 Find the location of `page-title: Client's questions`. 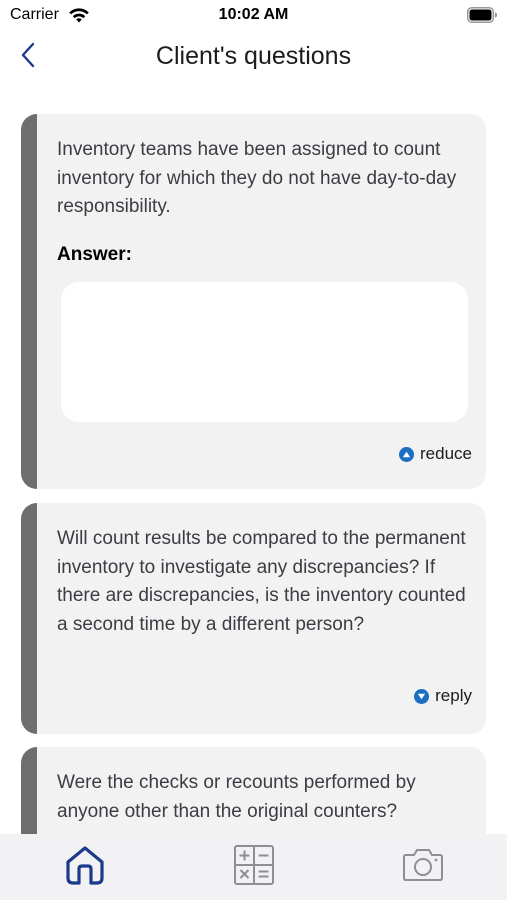

page-title: Client's questions is located at coordinates (253, 56).